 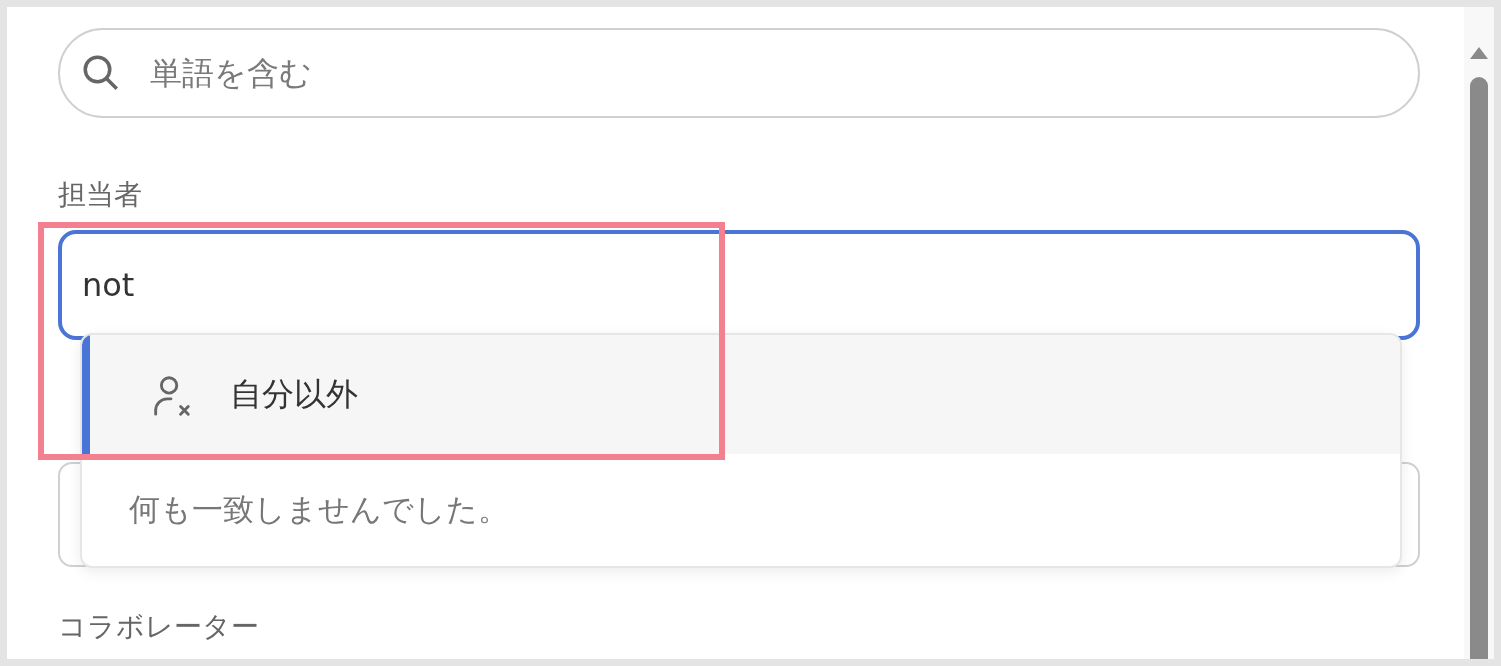 I want to click on search-field: 単語を含む, so click(x=739, y=73).